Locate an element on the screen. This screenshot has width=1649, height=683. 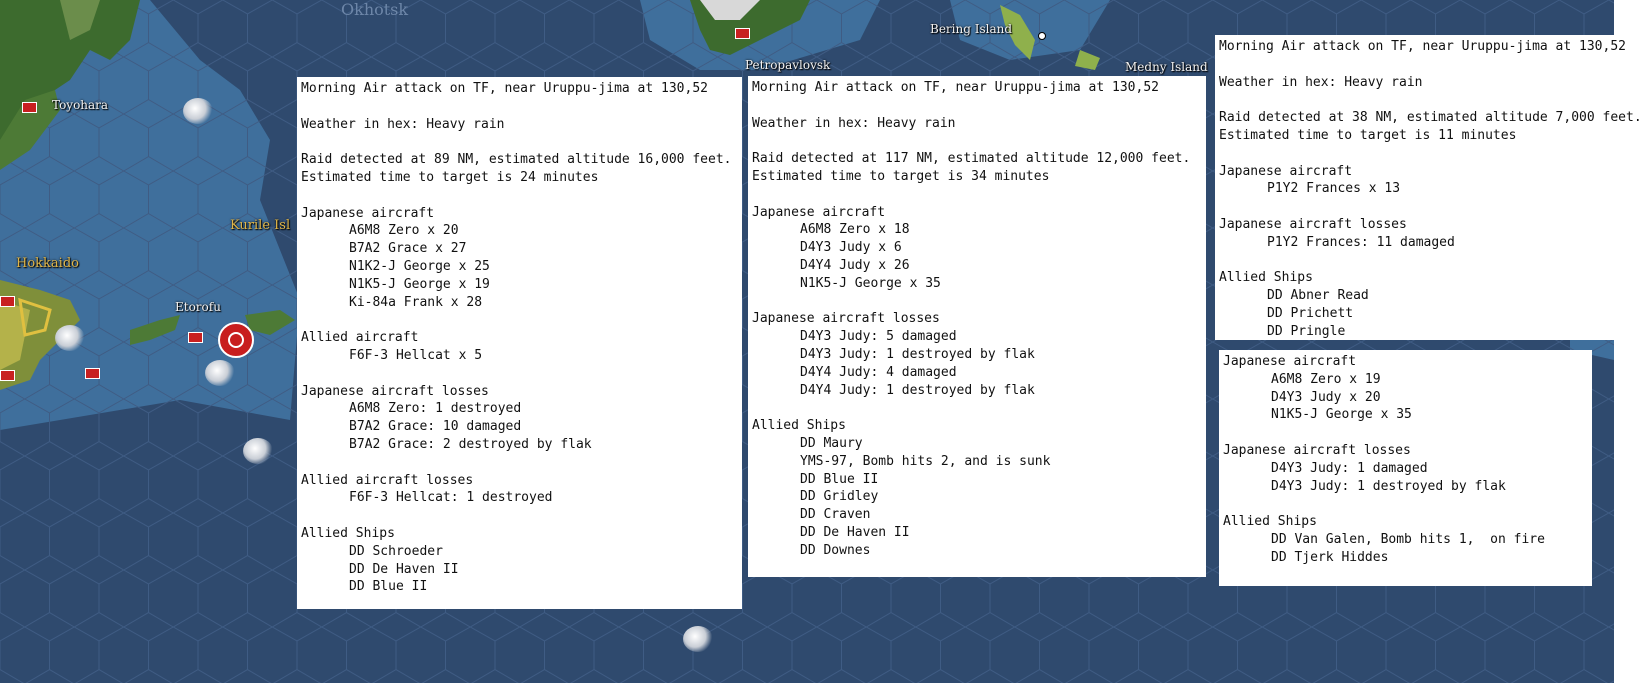
list-item: DD Pringle is located at coordinates (1306, 331).